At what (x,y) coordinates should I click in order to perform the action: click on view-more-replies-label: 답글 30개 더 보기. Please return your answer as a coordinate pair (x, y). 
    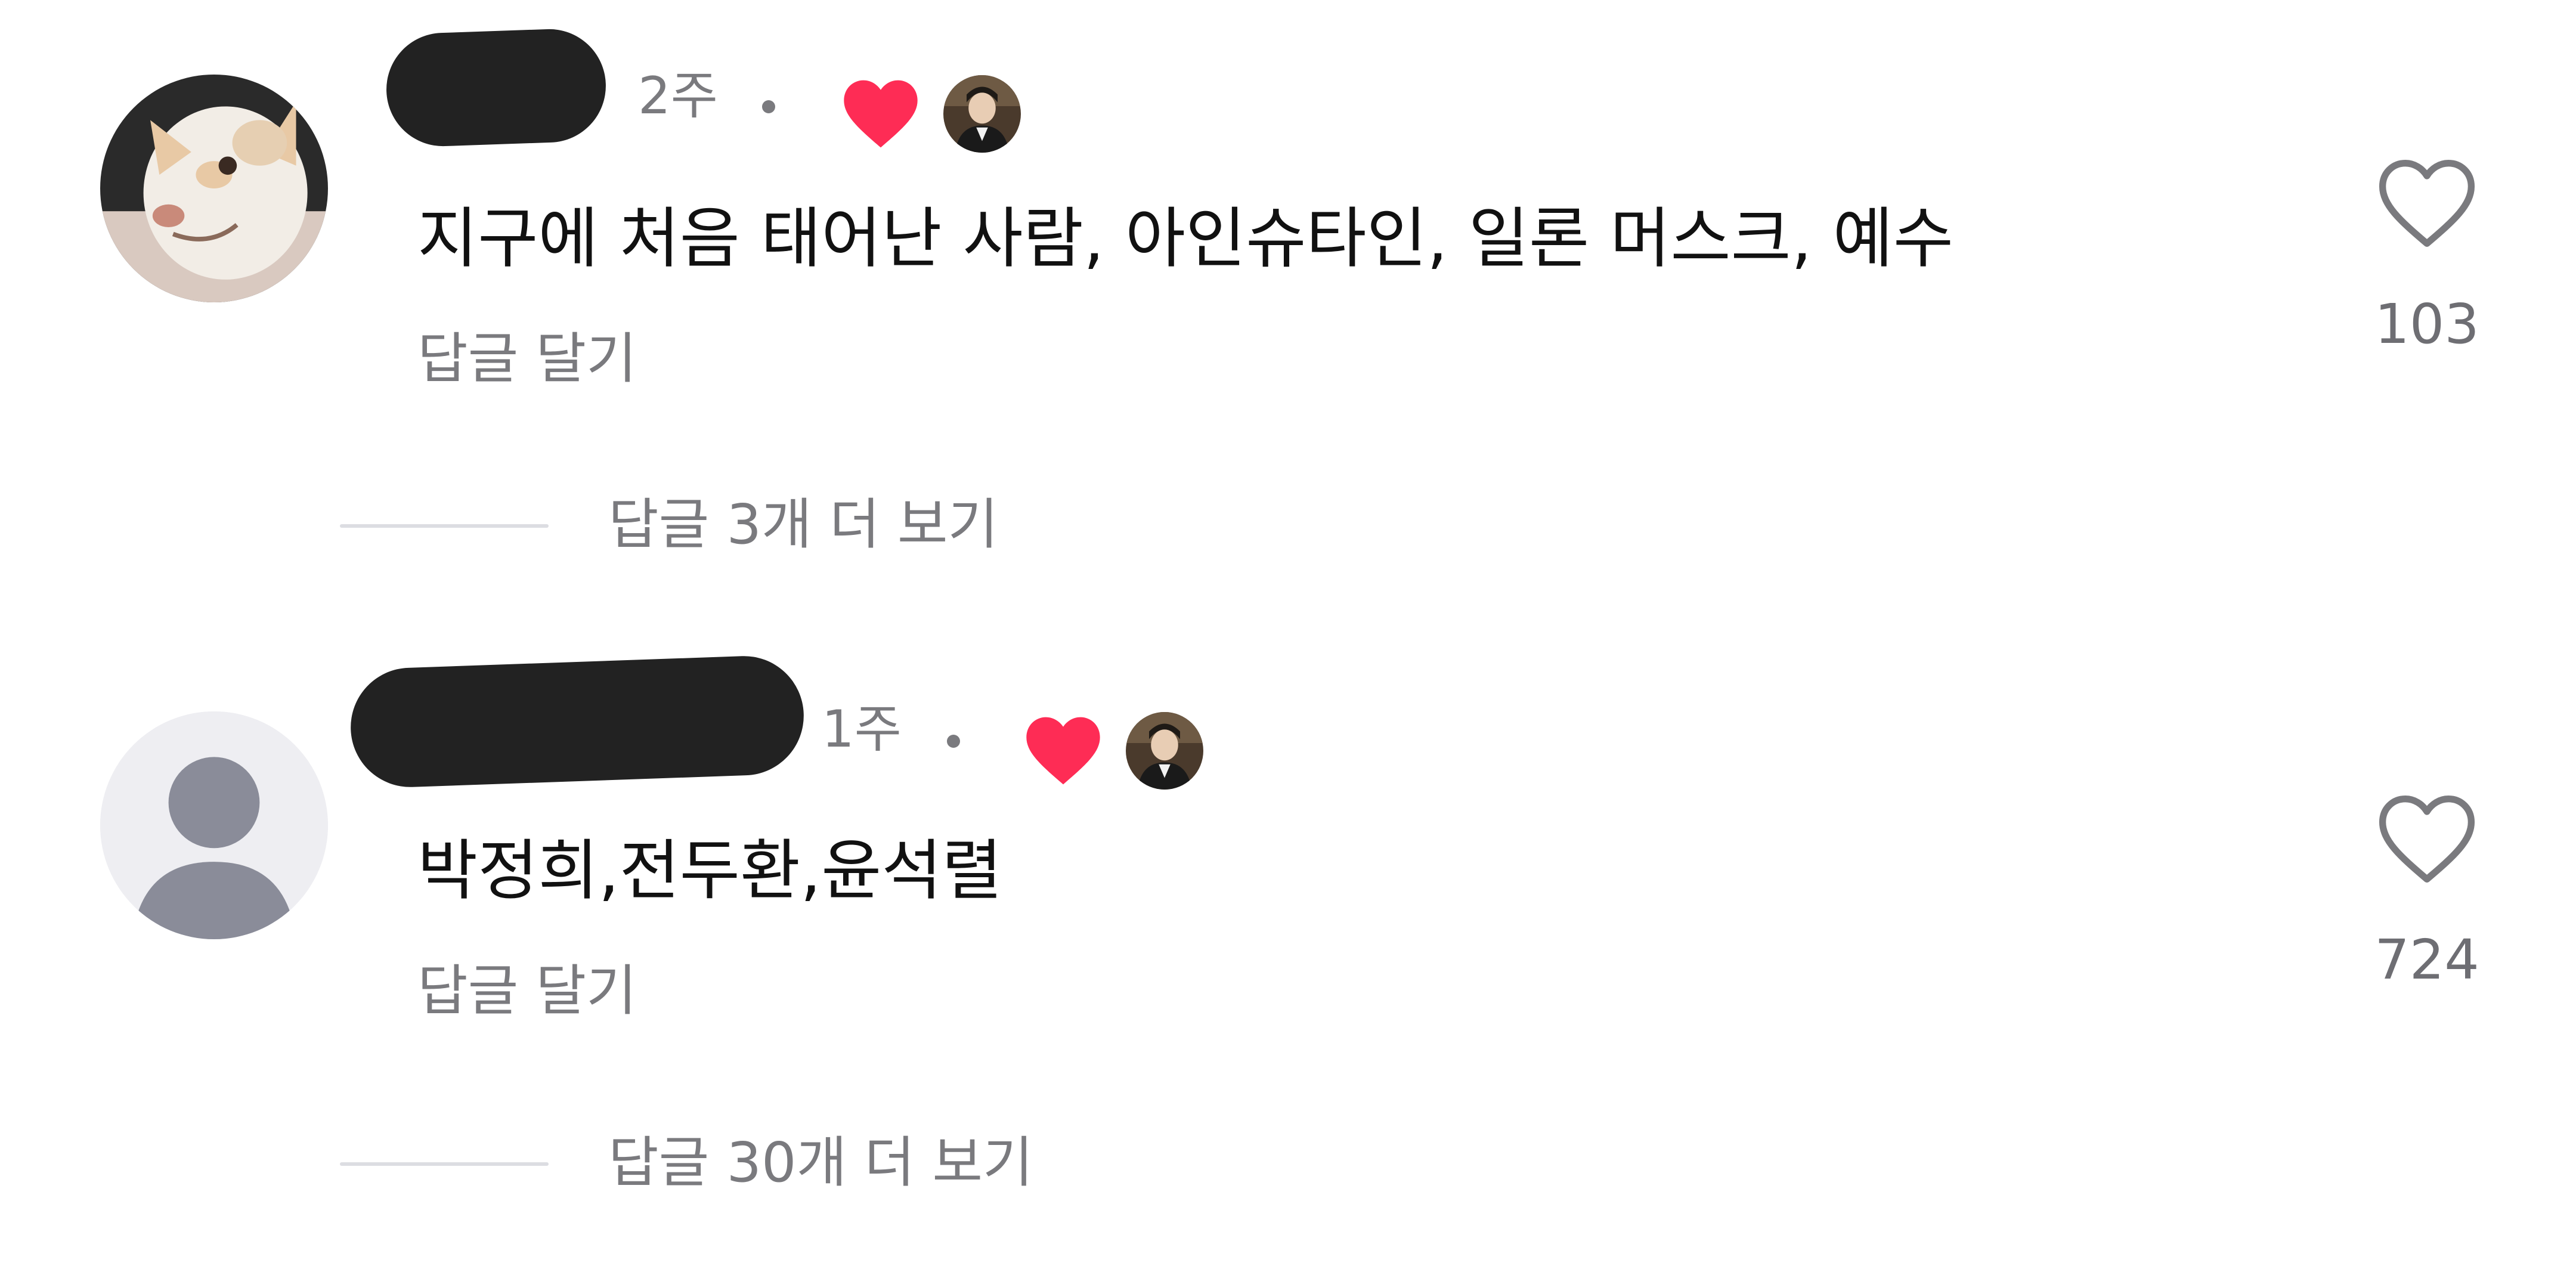
    Looking at the image, I should click on (821, 1162).